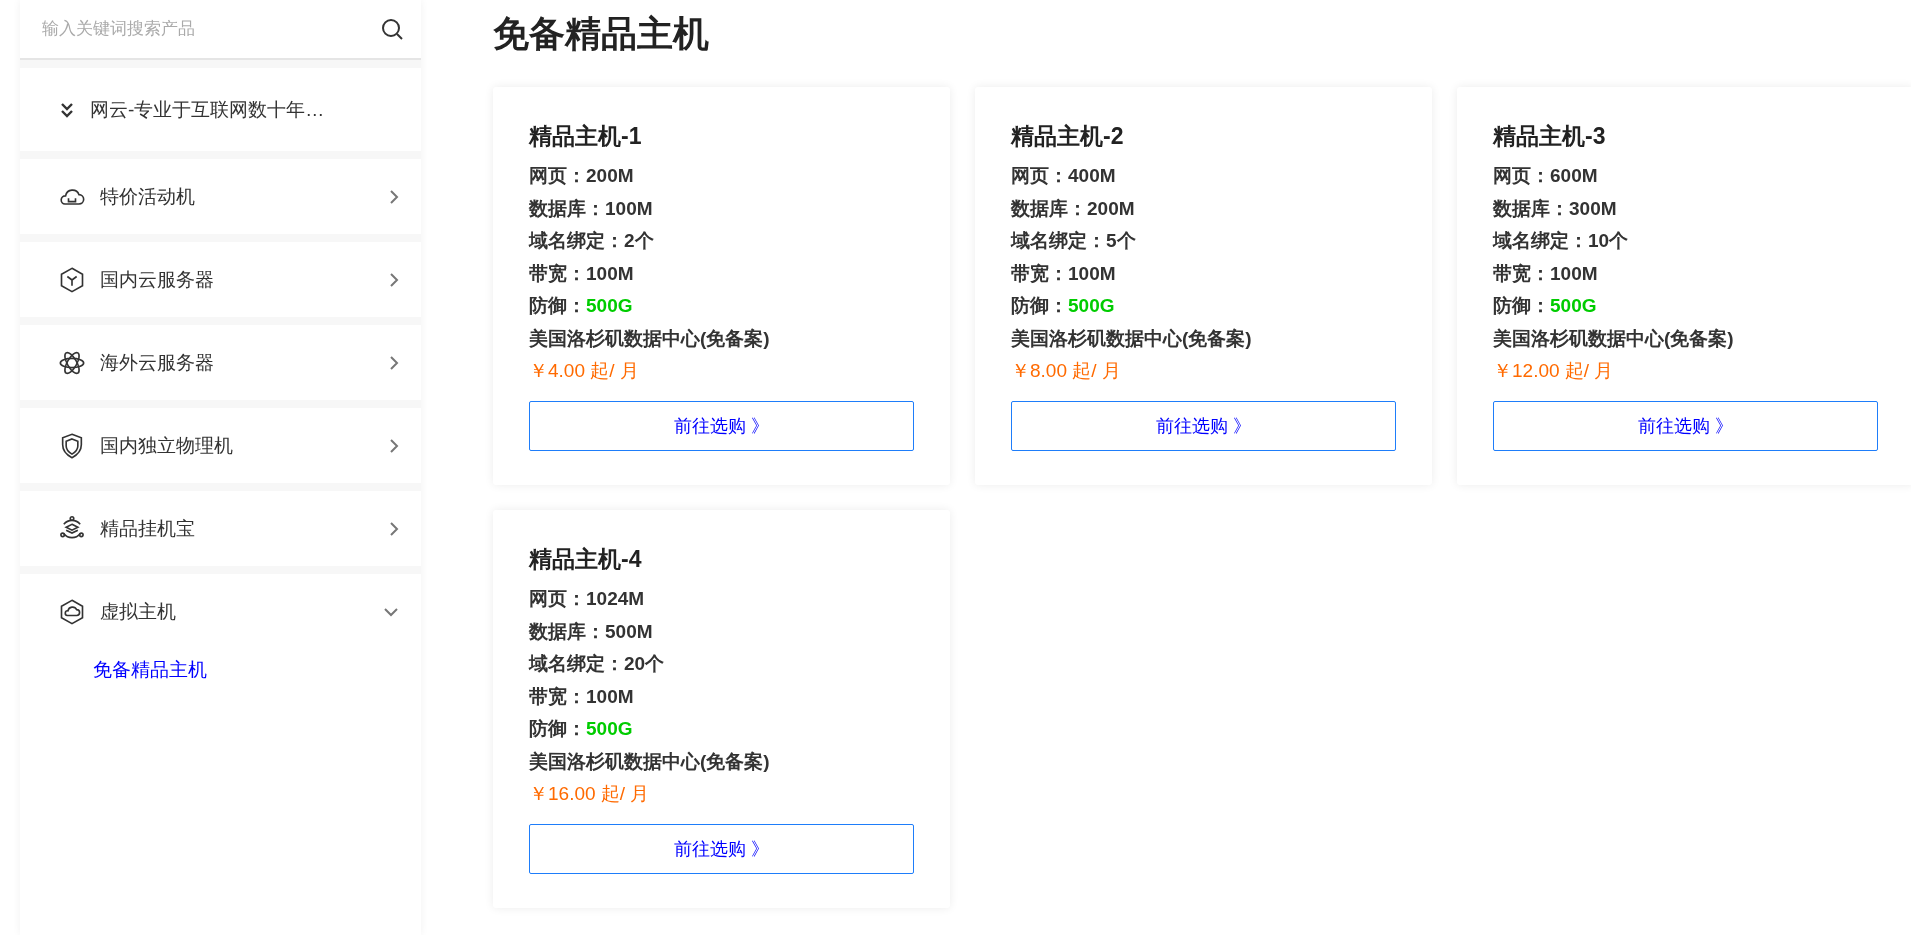 This screenshot has height=935, width=1911. What do you see at coordinates (1066, 371) in the screenshot?
I see `price-text: ￥8.00 起/ 月` at bounding box center [1066, 371].